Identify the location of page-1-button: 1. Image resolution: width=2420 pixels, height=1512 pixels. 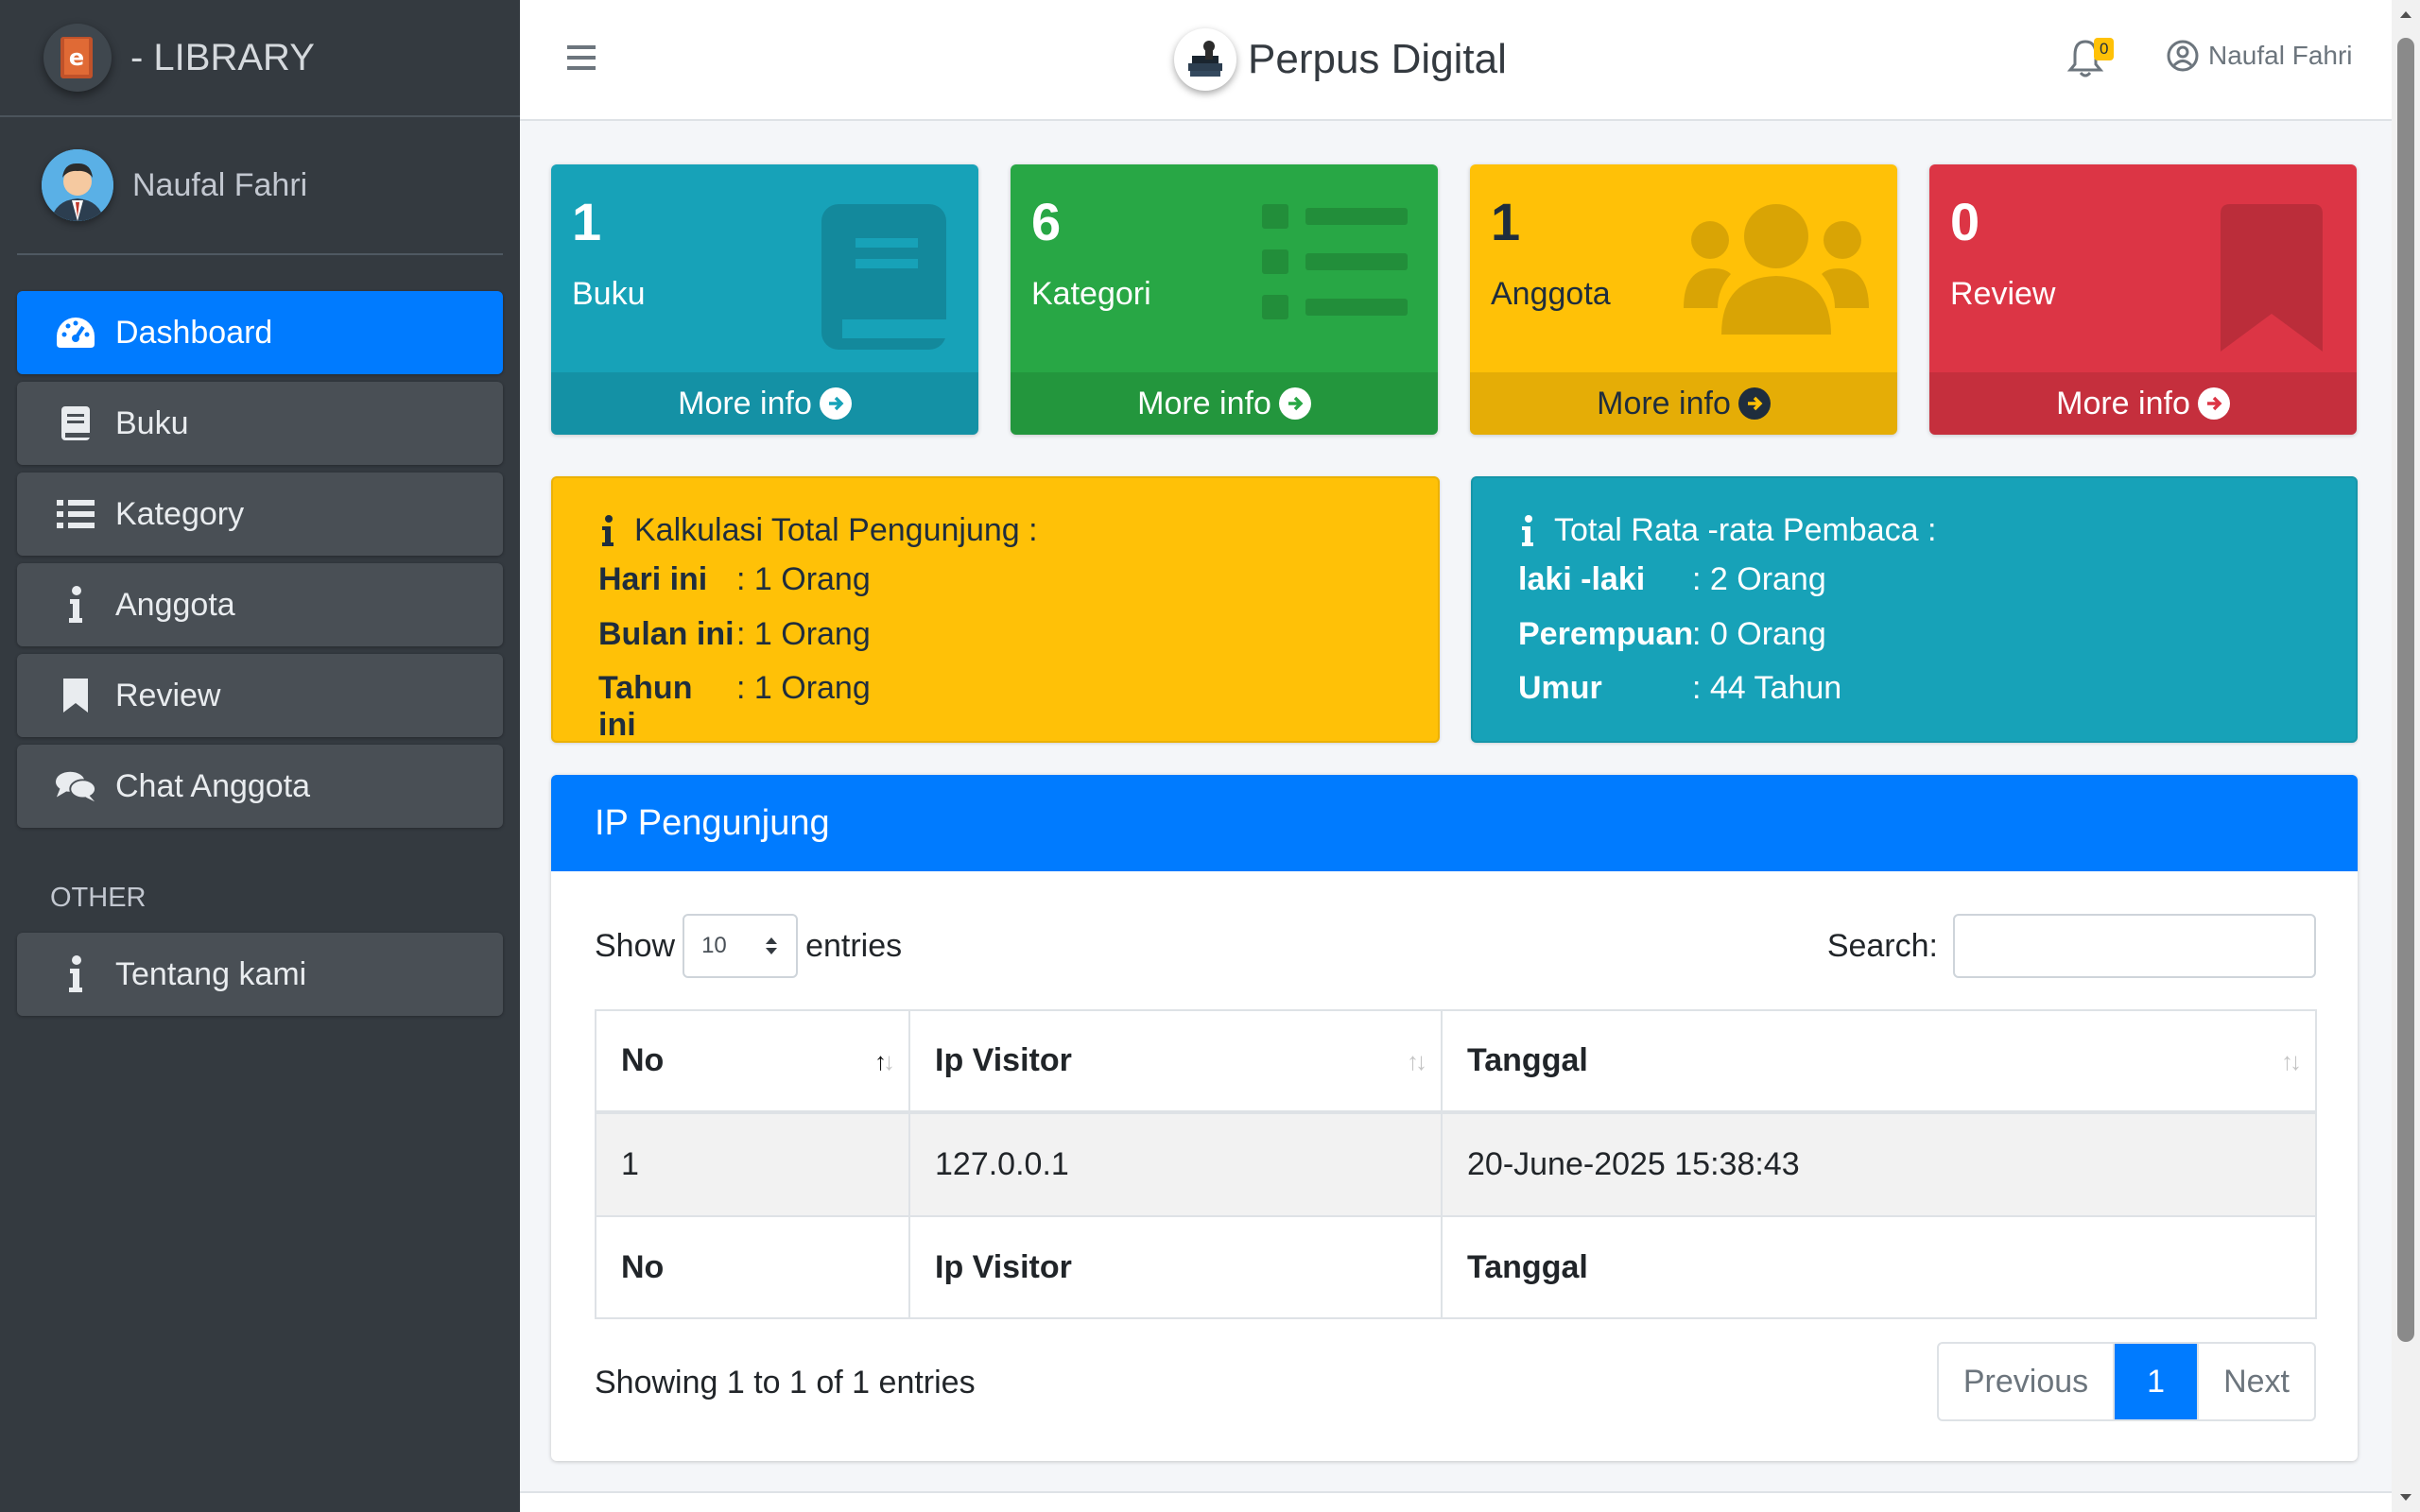
(2155, 1381).